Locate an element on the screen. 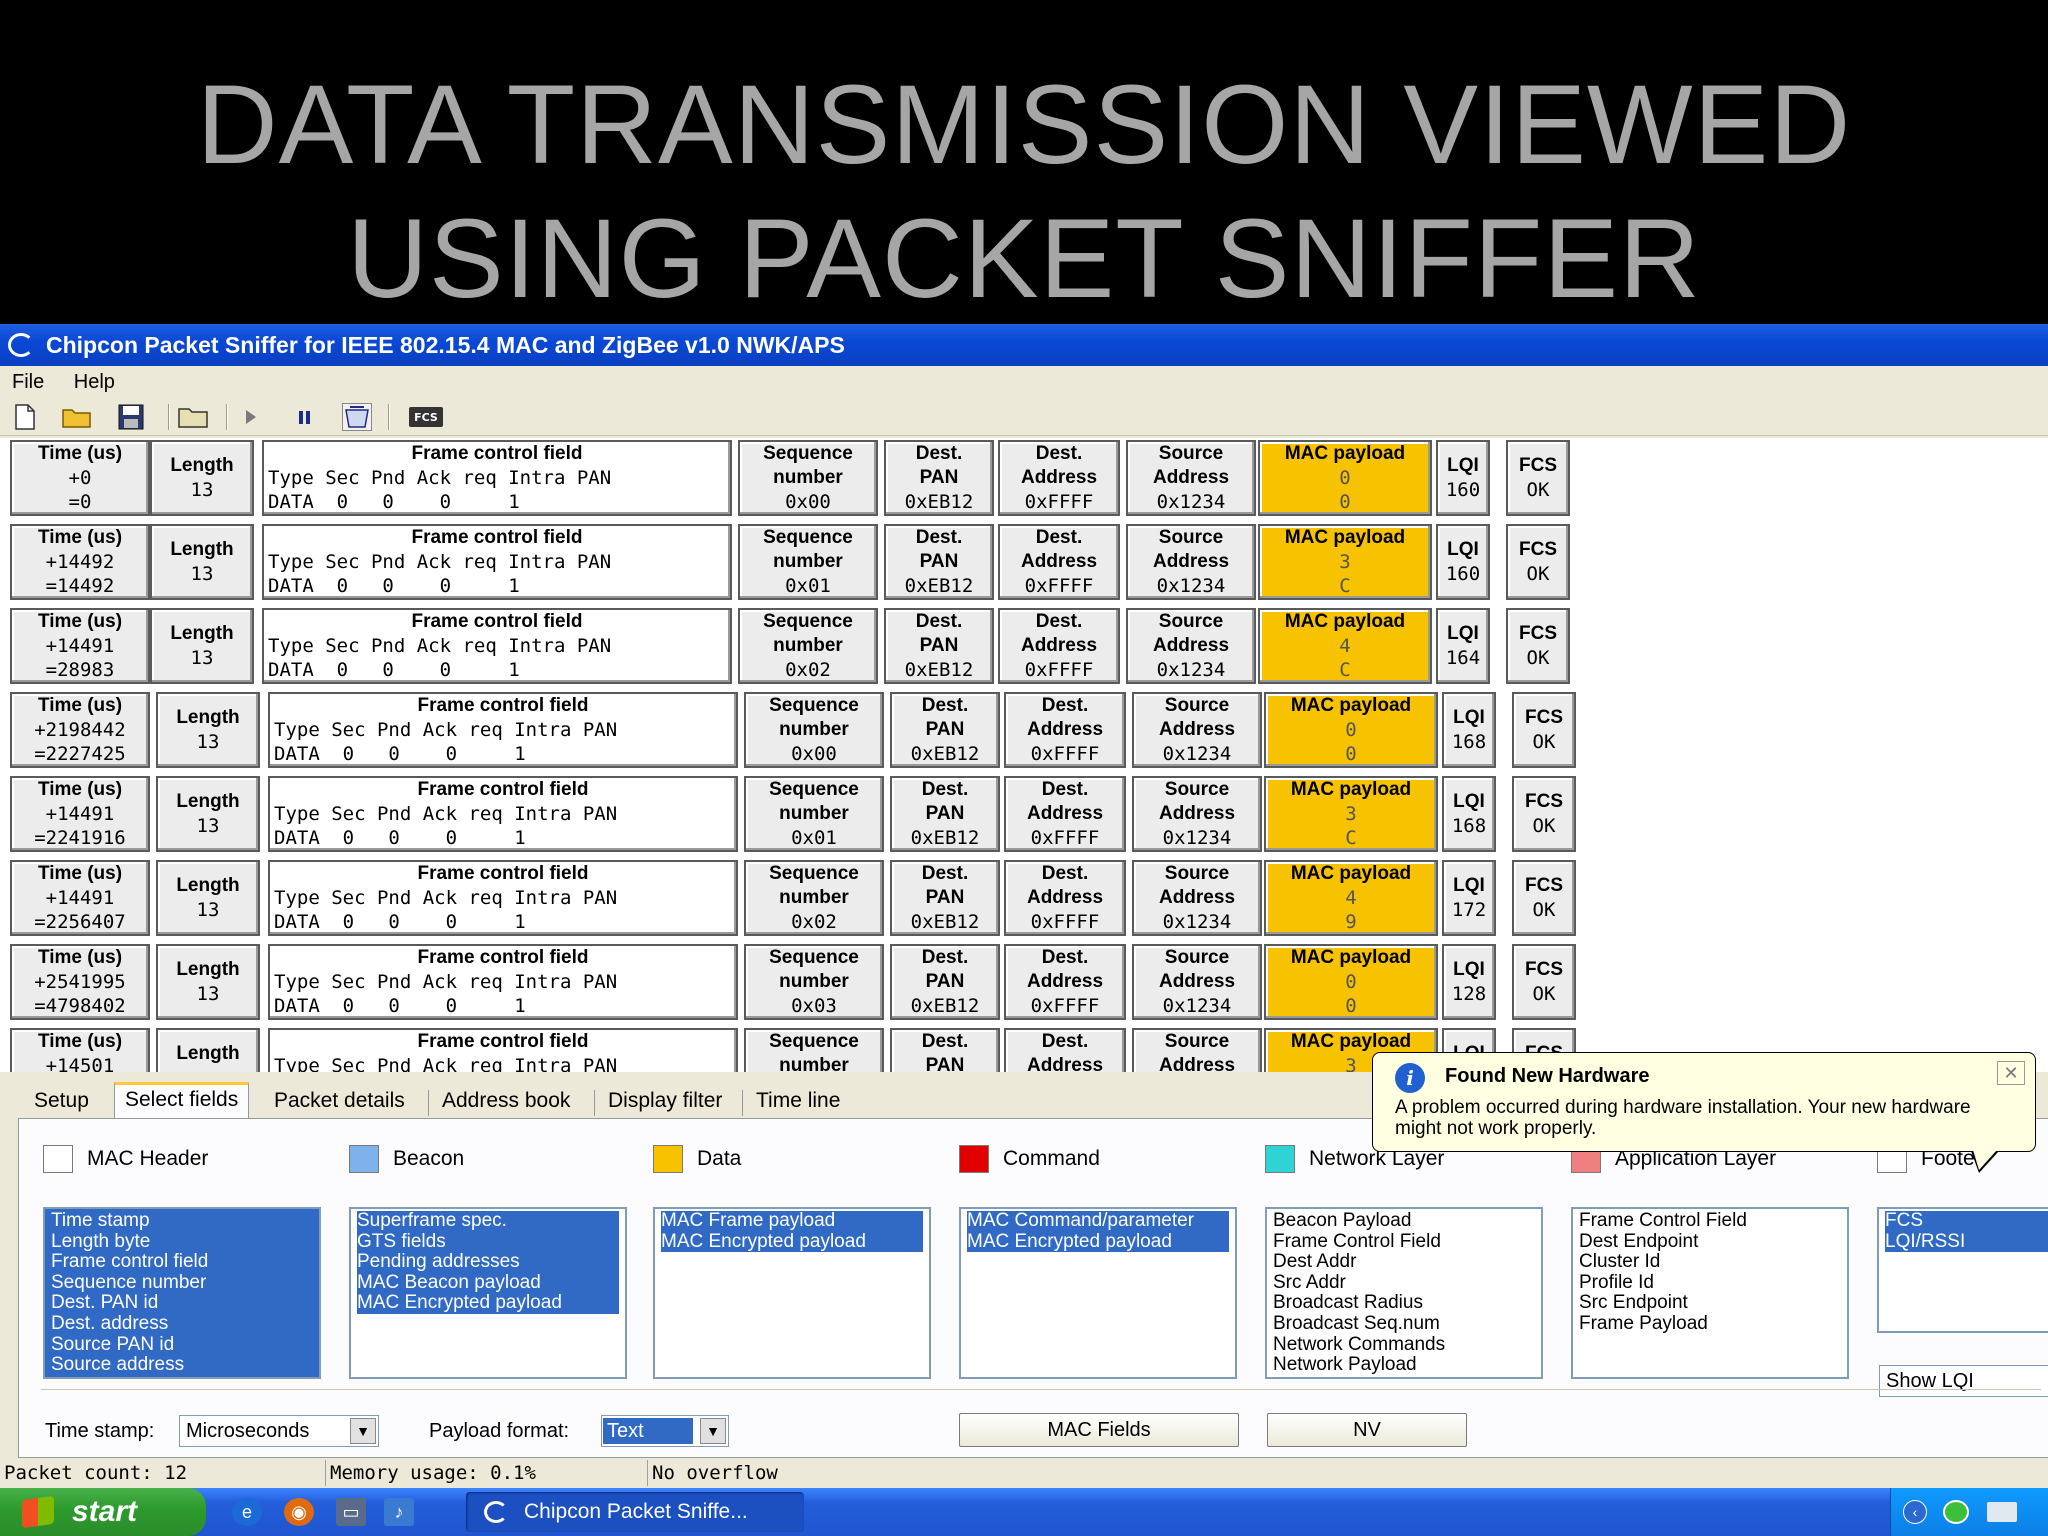 This screenshot has width=2048, height=1536. list-item: Source PAN id is located at coordinates (182, 1345).